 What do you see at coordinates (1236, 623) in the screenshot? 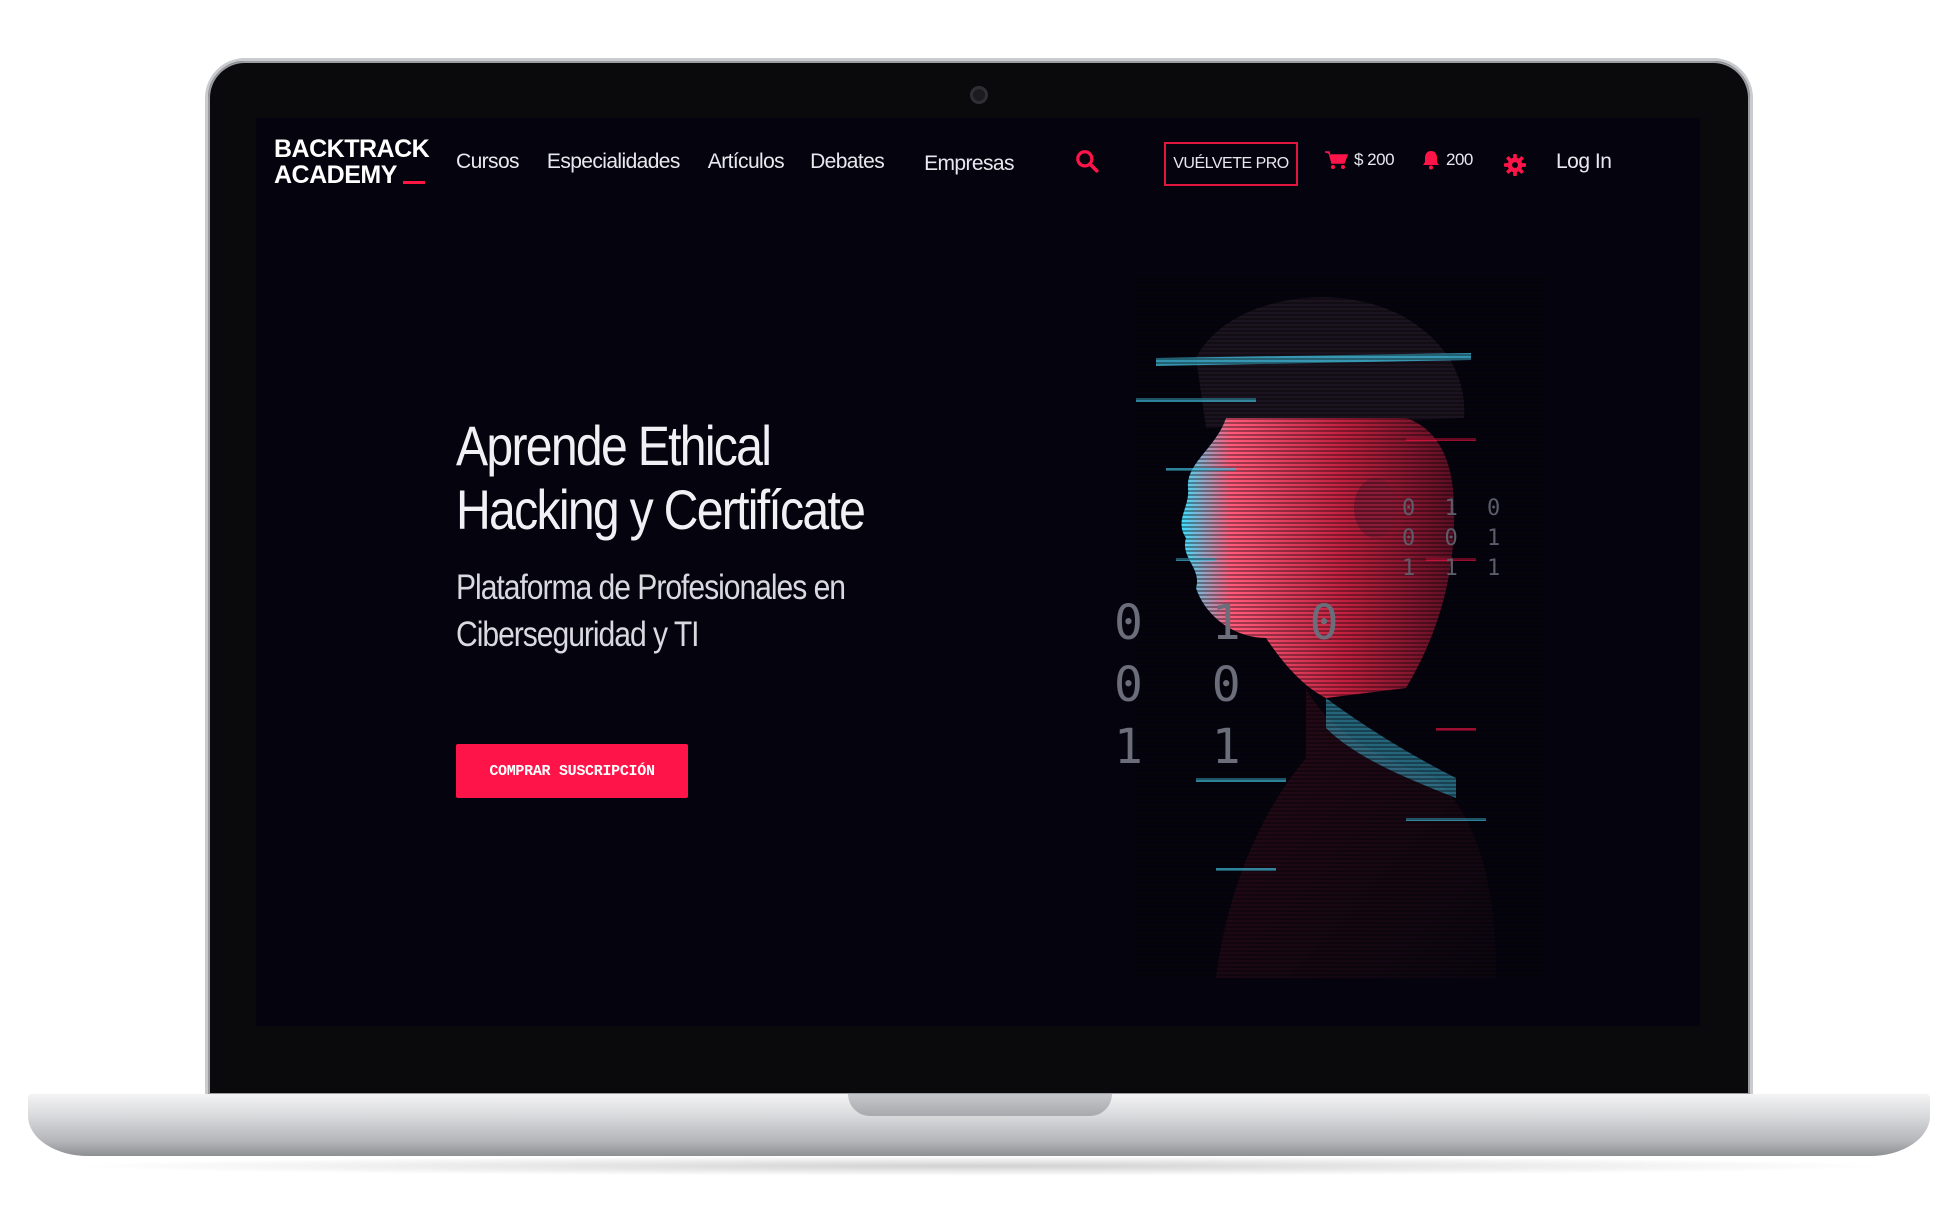
I see `binary-large-row: 0 1 0` at bounding box center [1236, 623].